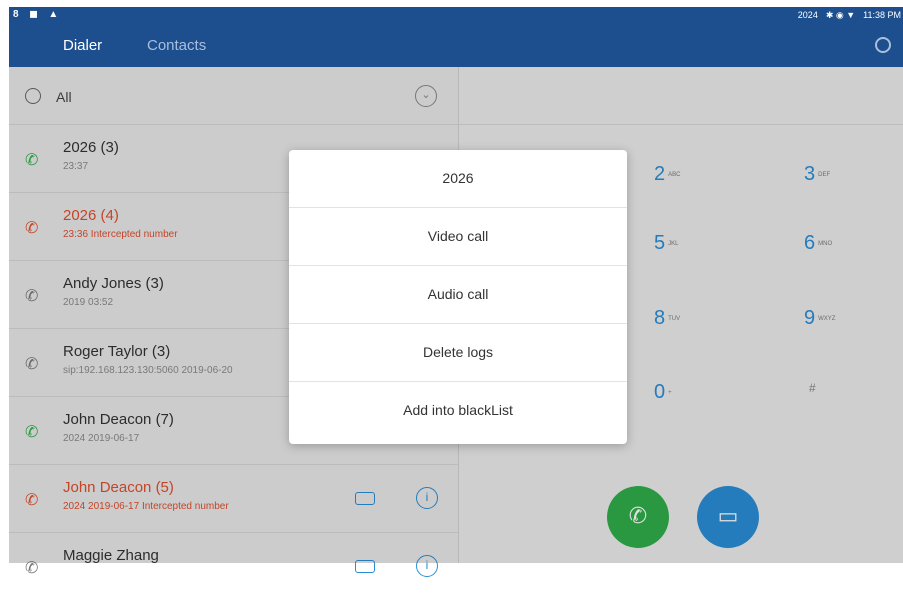 This screenshot has width=903, height=600. What do you see at coordinates (38, 14) in the screenshot?
I see `status-left-icons: 8 ◼ ▲` at bounding box center [38, 14].